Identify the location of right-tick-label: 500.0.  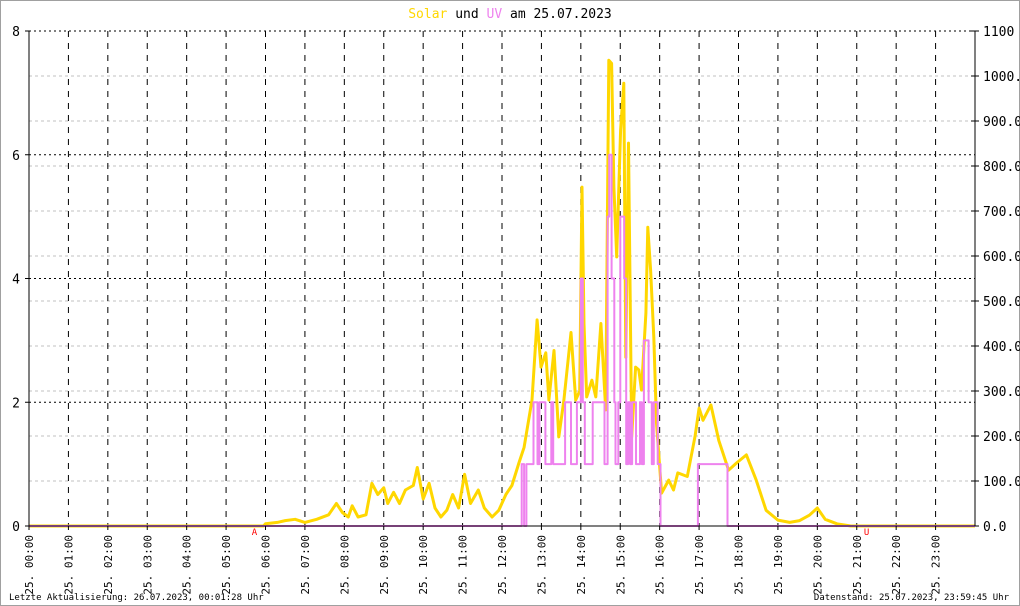
(1001, 302).